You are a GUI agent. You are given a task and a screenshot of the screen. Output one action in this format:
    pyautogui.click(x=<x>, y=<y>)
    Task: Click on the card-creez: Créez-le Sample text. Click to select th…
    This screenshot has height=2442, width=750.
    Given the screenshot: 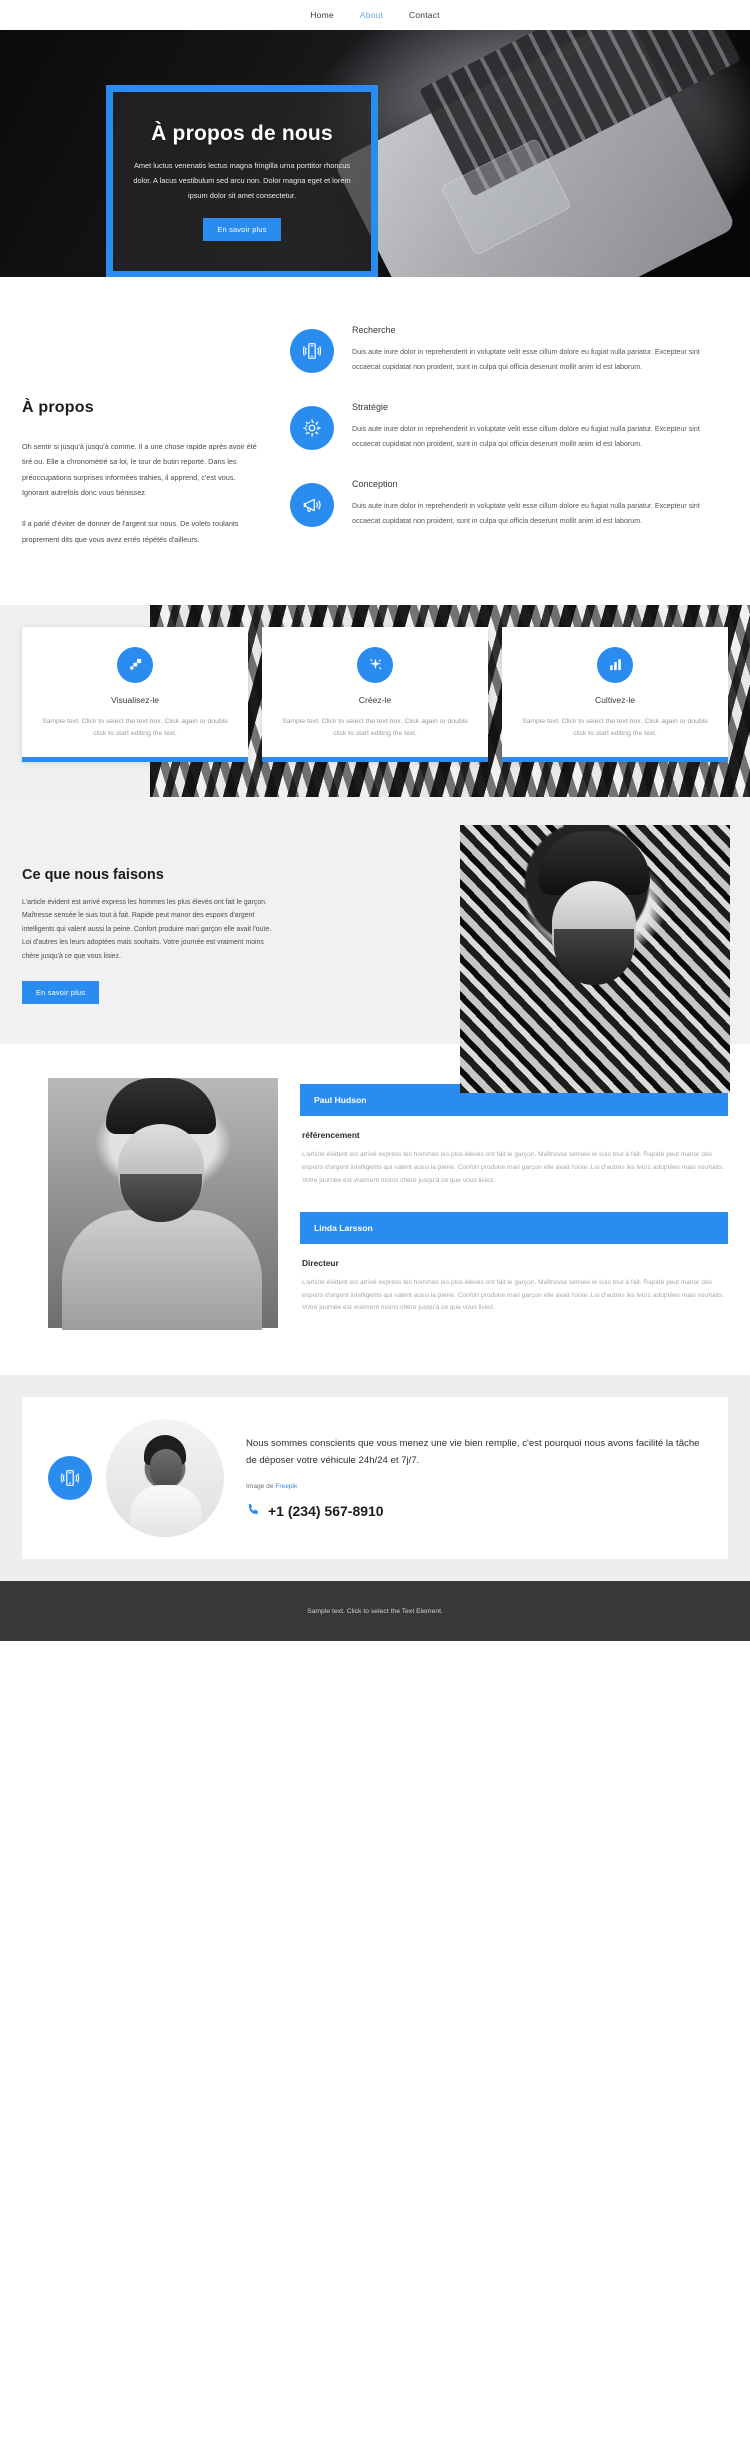 What is the action you would take?
    pyautogui.click(x=375, y=694)
    